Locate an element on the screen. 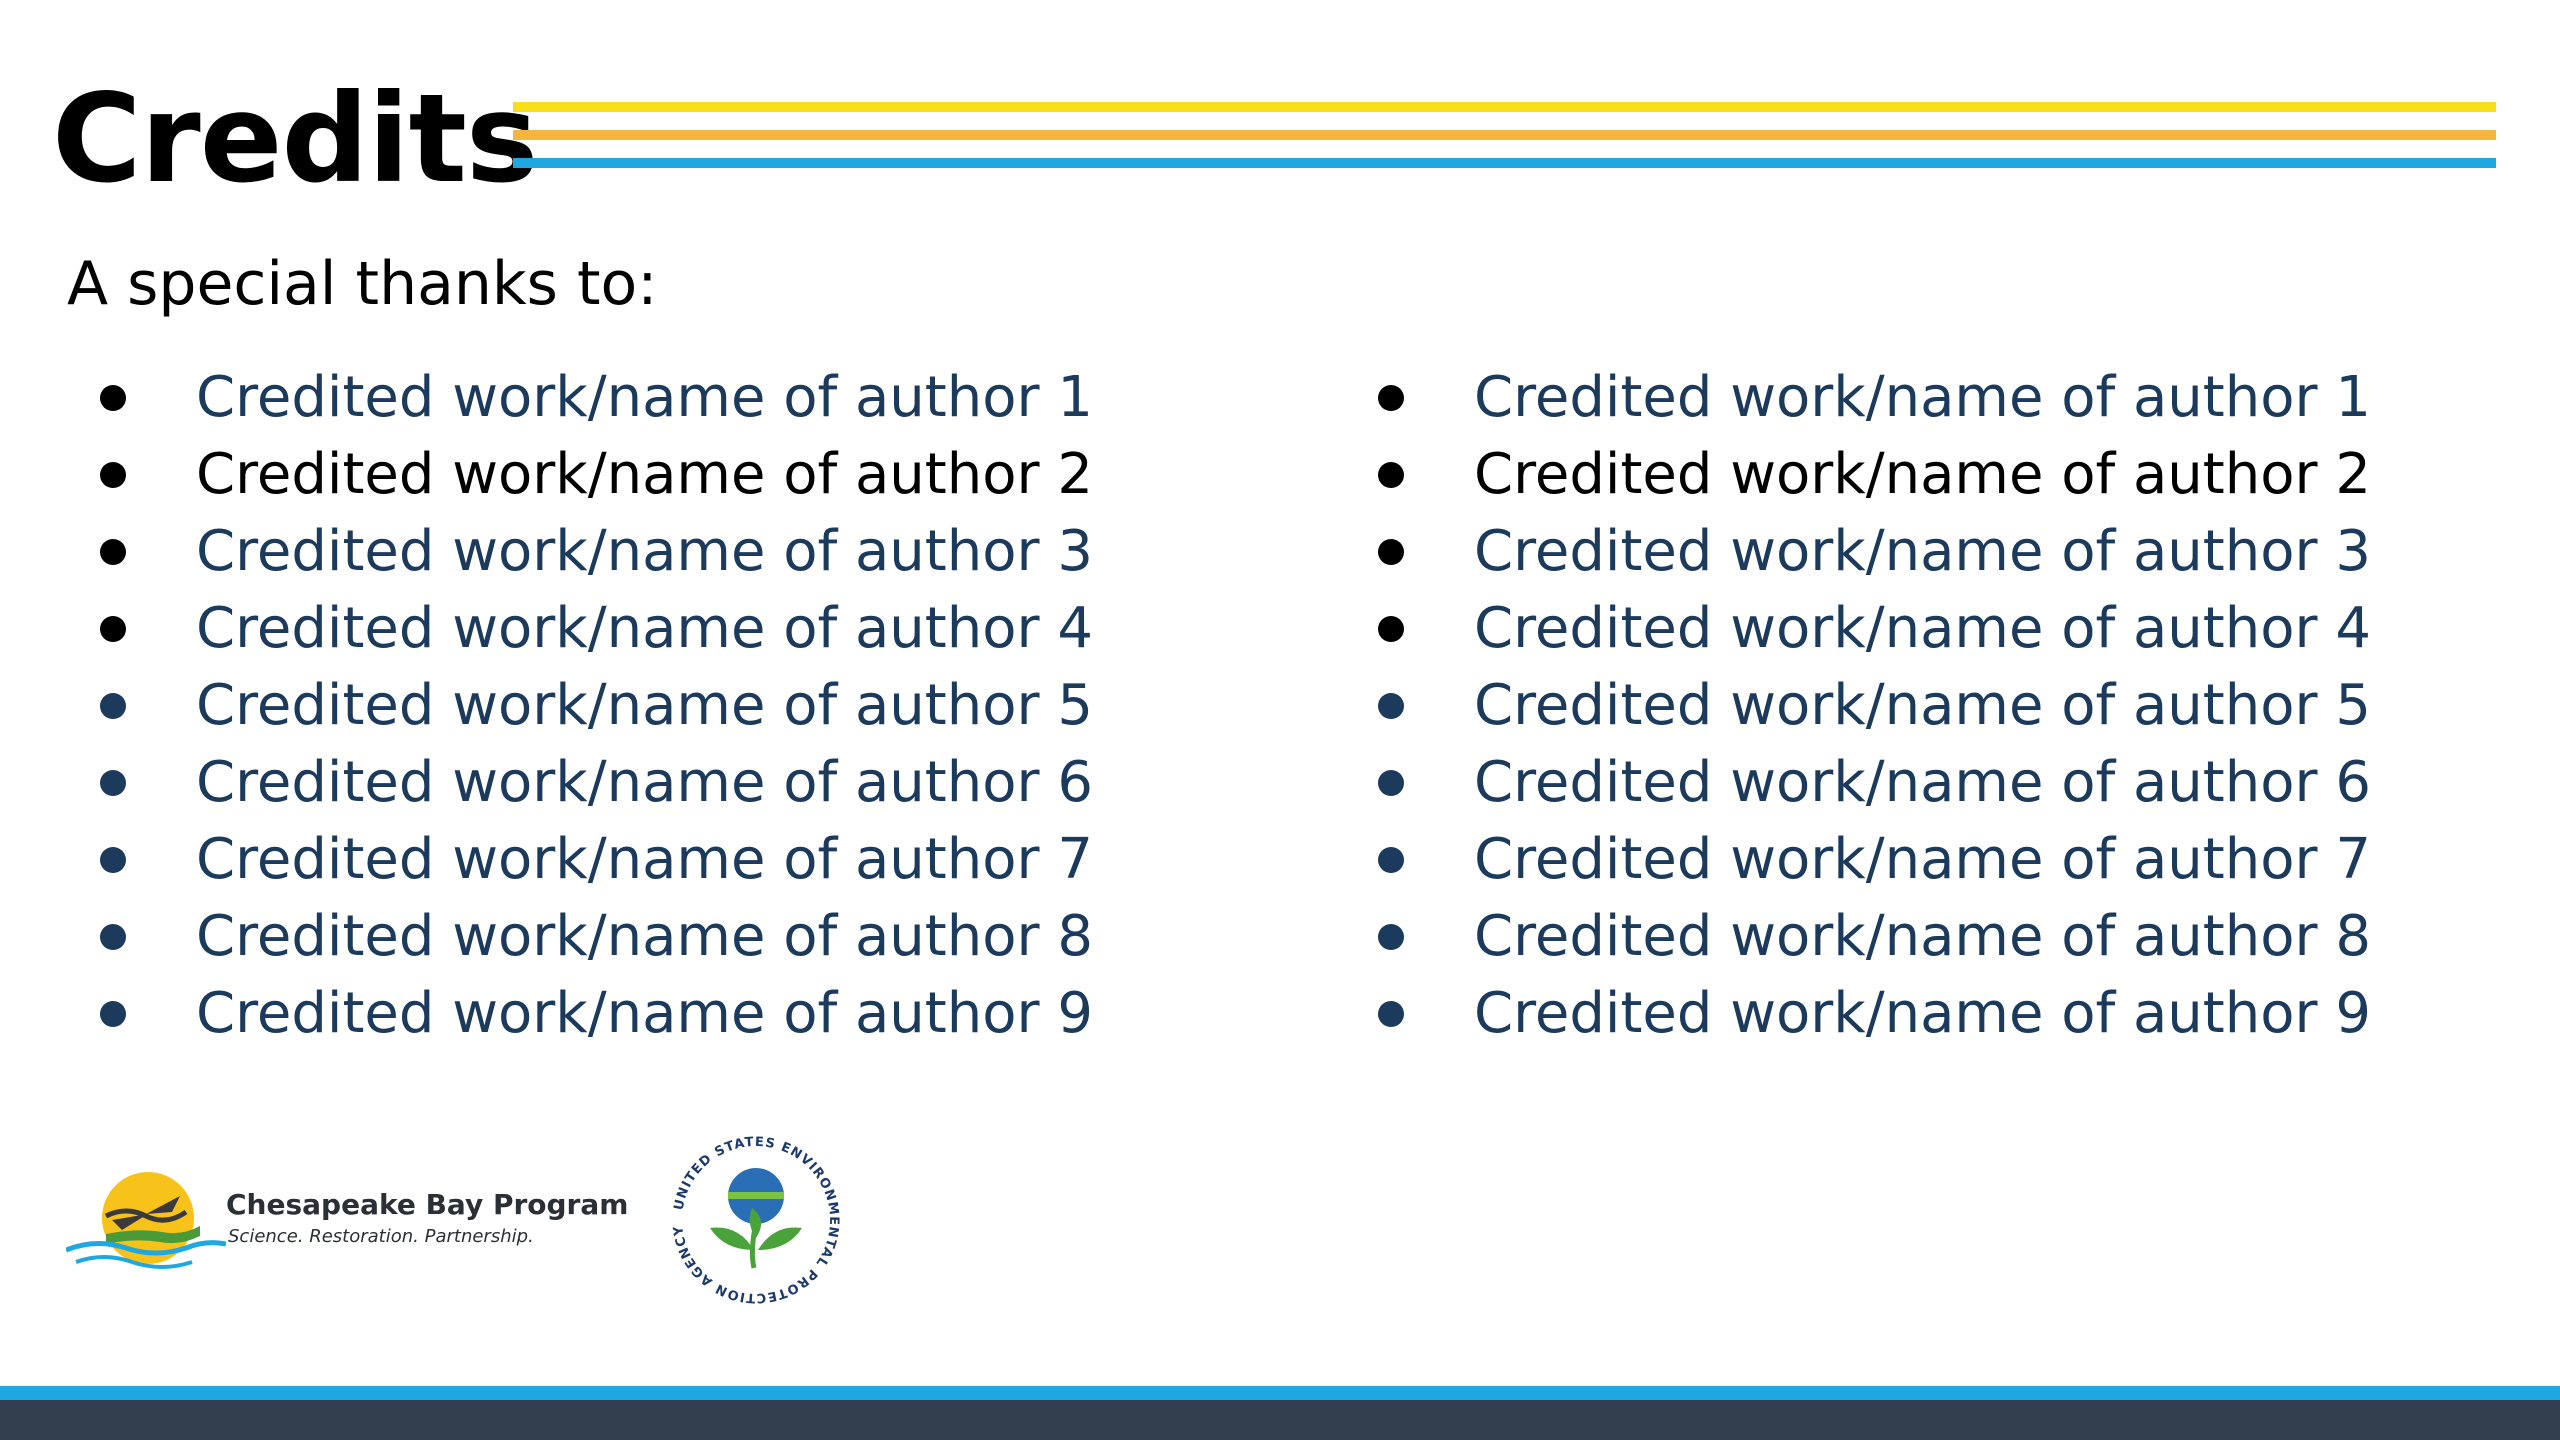  footer-accent-line is located at coordinates (1280, 1393).